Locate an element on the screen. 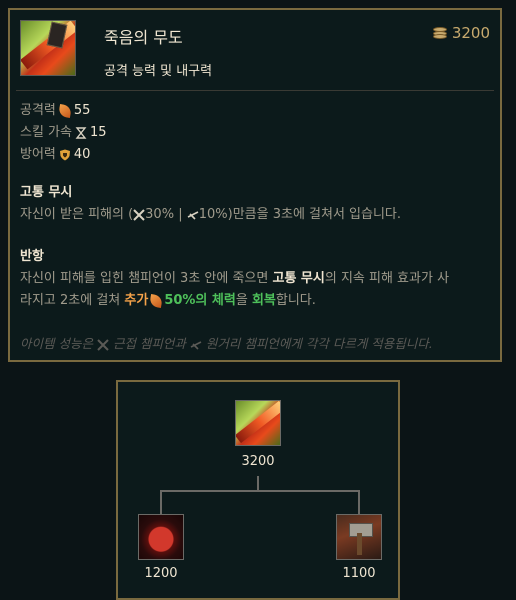 This screenshot has height=600, width=516. armor-icon is located at coordinates (64, 155).